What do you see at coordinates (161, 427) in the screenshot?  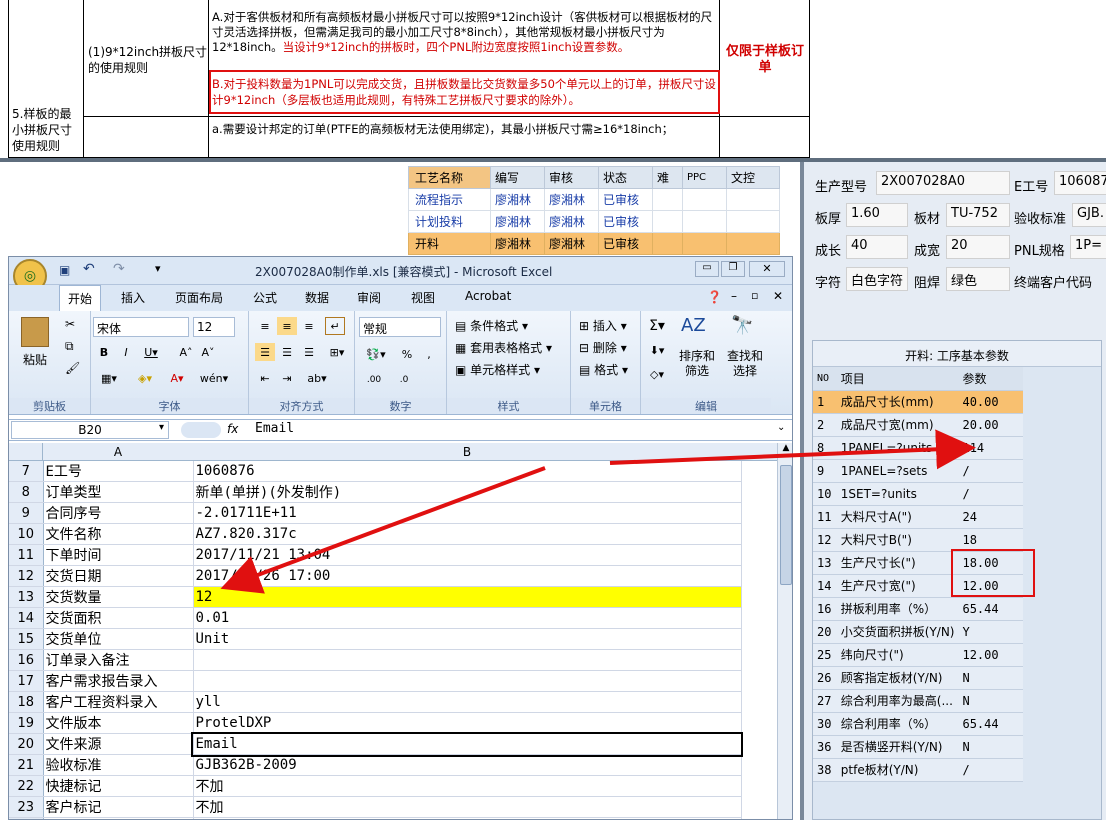 I see `name-box-dropdown-icon: ▾` at bounding box center [161, 427].